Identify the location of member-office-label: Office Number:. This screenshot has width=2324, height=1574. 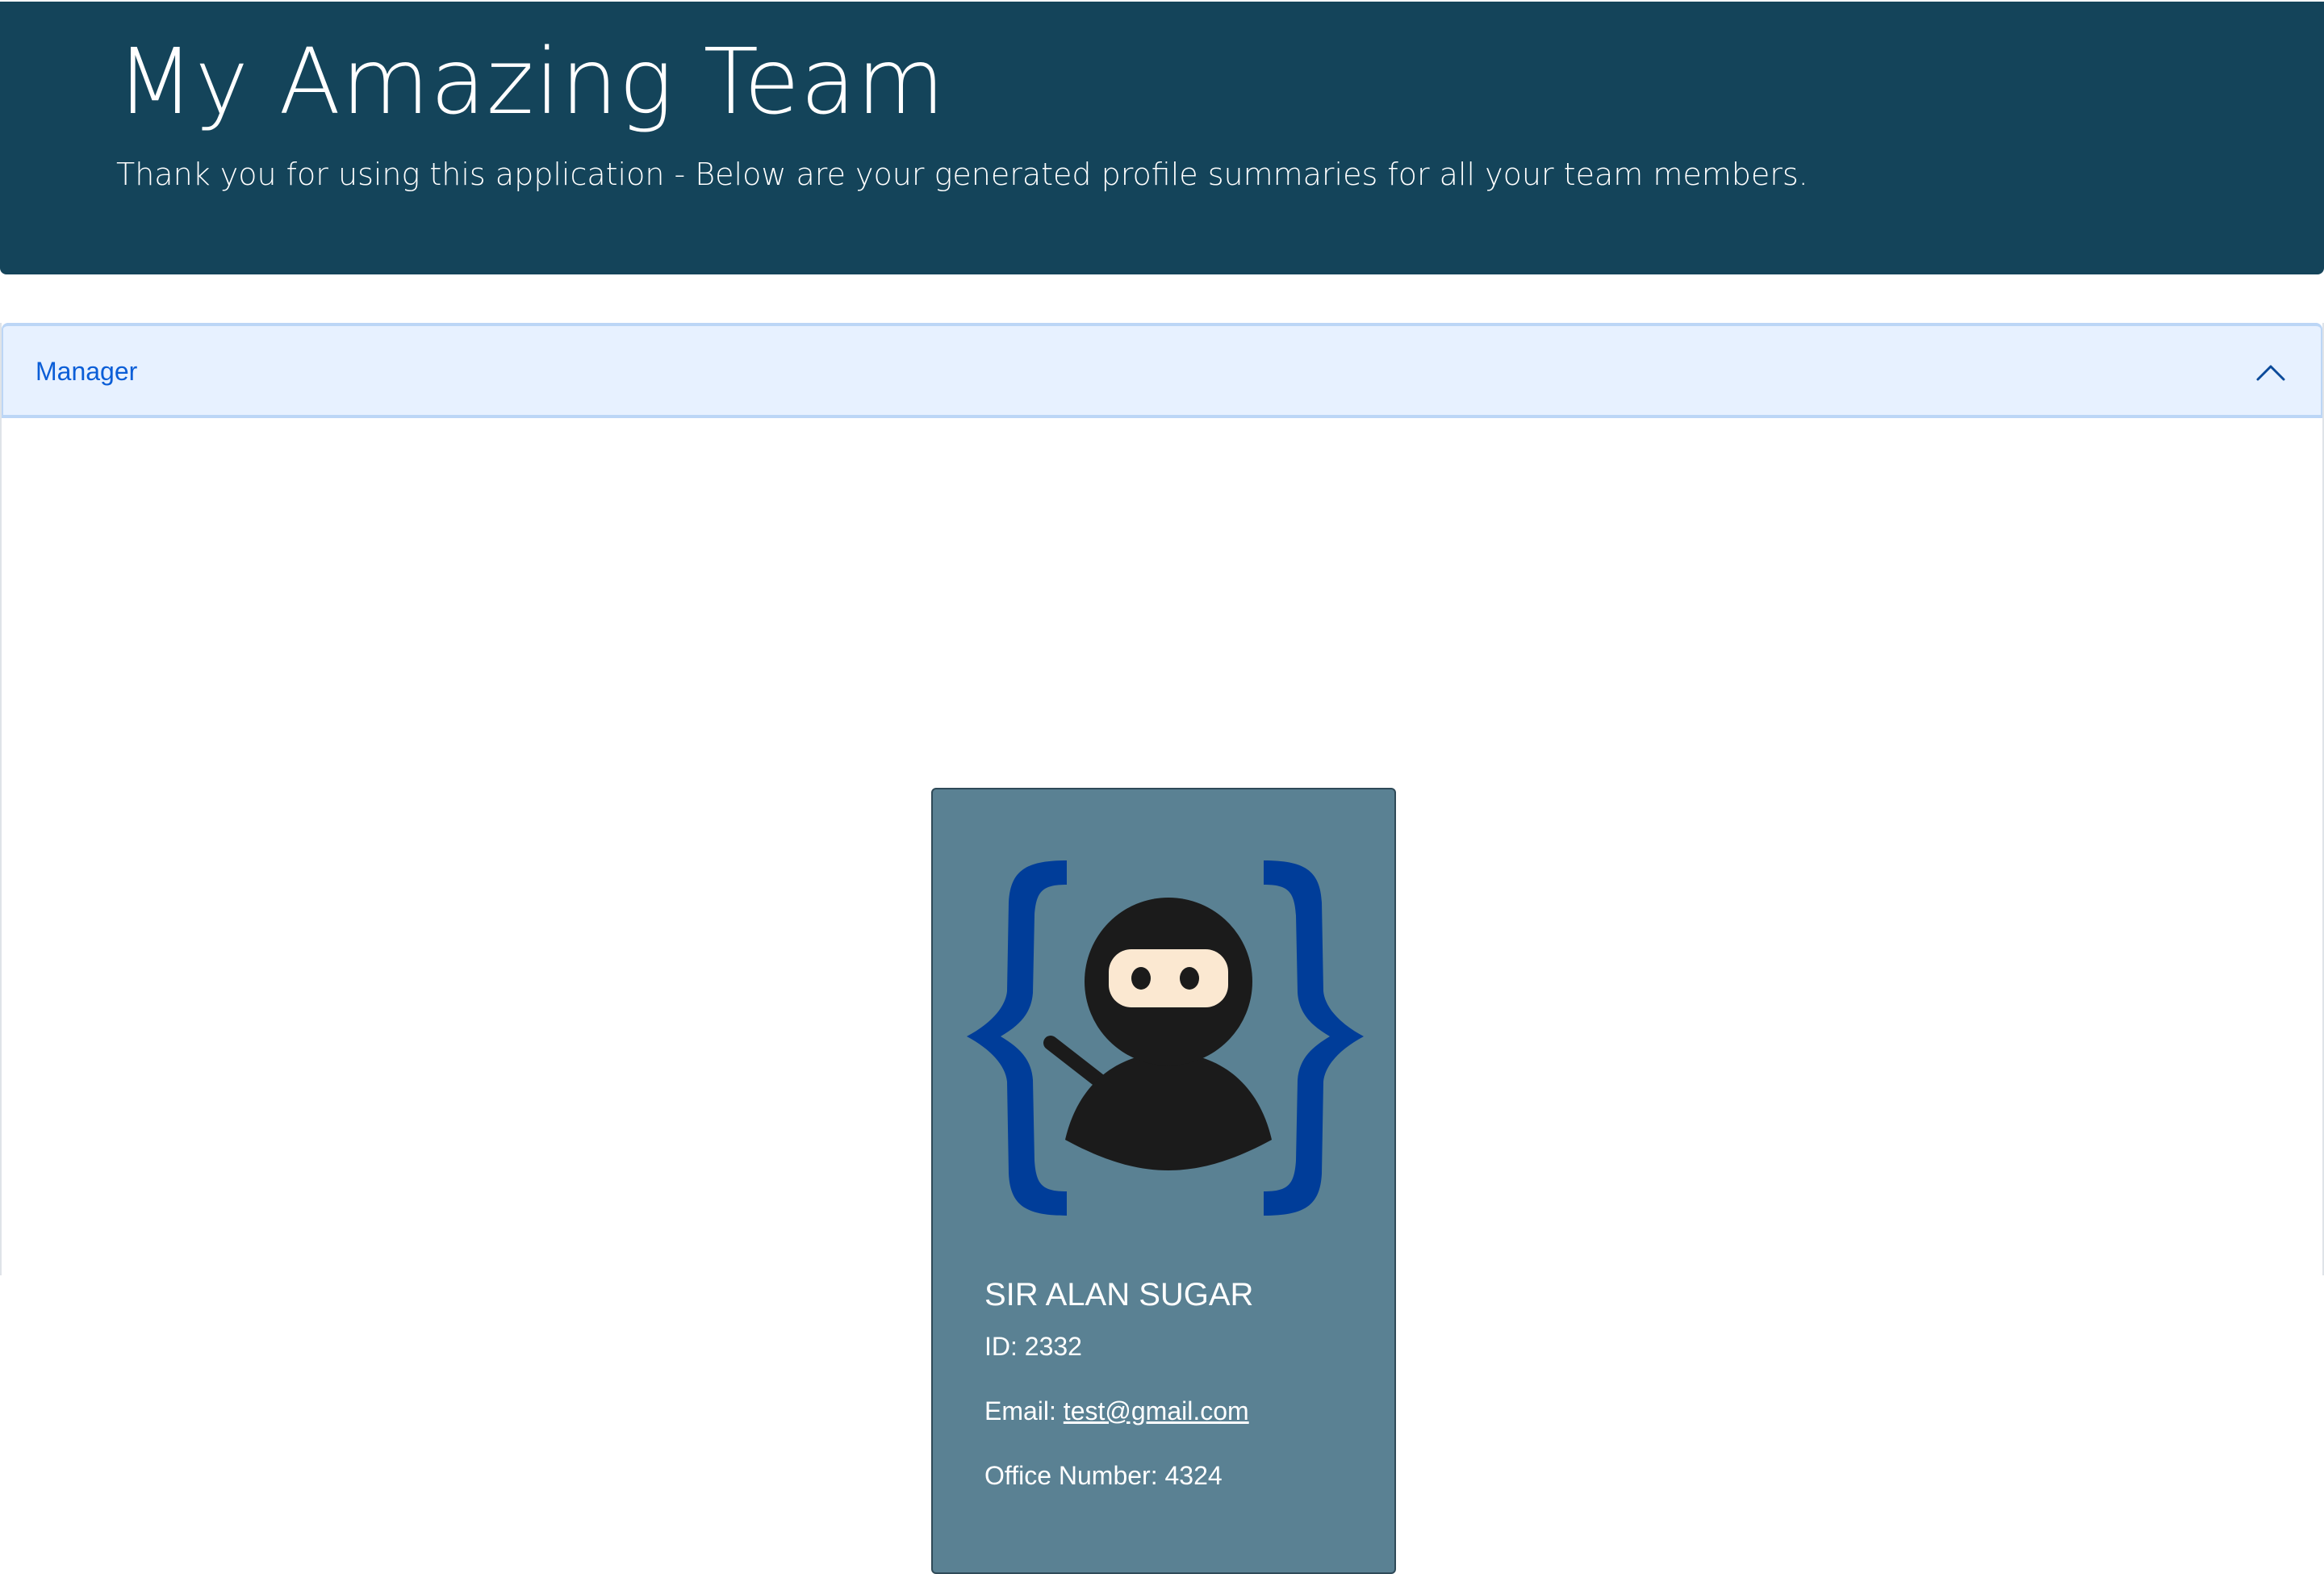
(1071, 1475).